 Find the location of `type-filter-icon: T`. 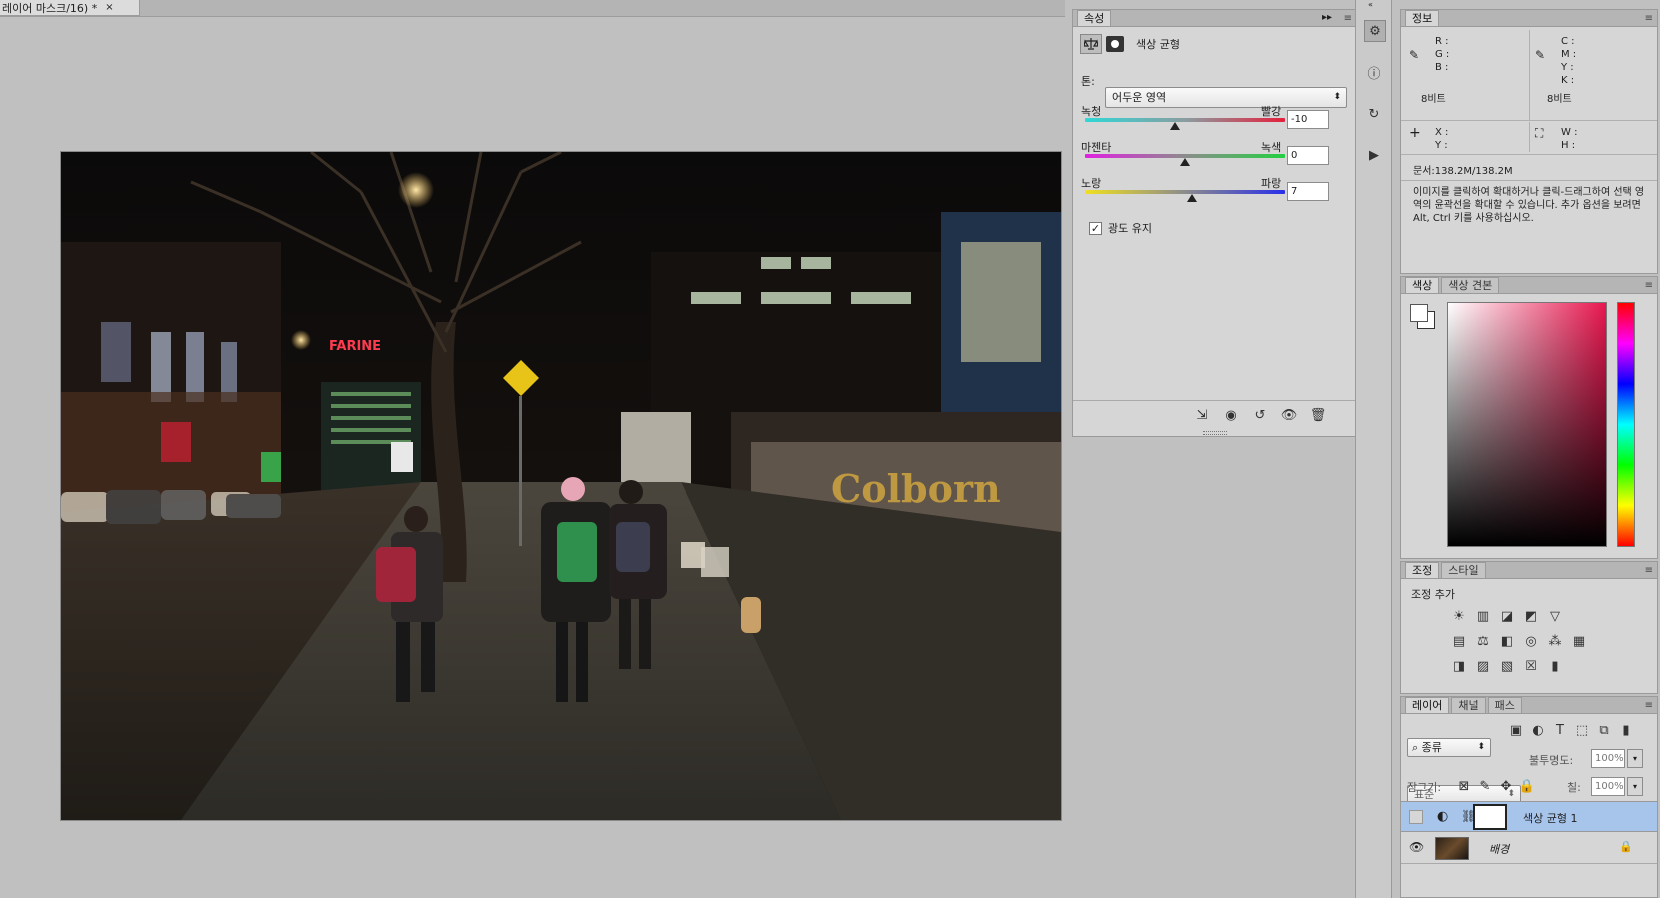

type-filter-icon: T is located at coordinates (1560, 730).